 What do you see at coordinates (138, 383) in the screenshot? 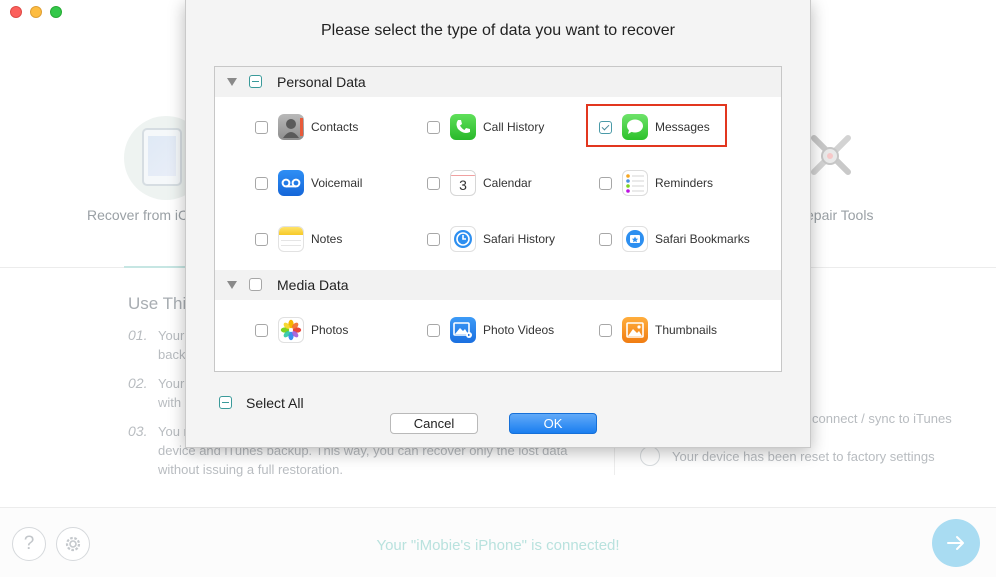
I see `step-number: 02.` at bounding box center [138, 383].